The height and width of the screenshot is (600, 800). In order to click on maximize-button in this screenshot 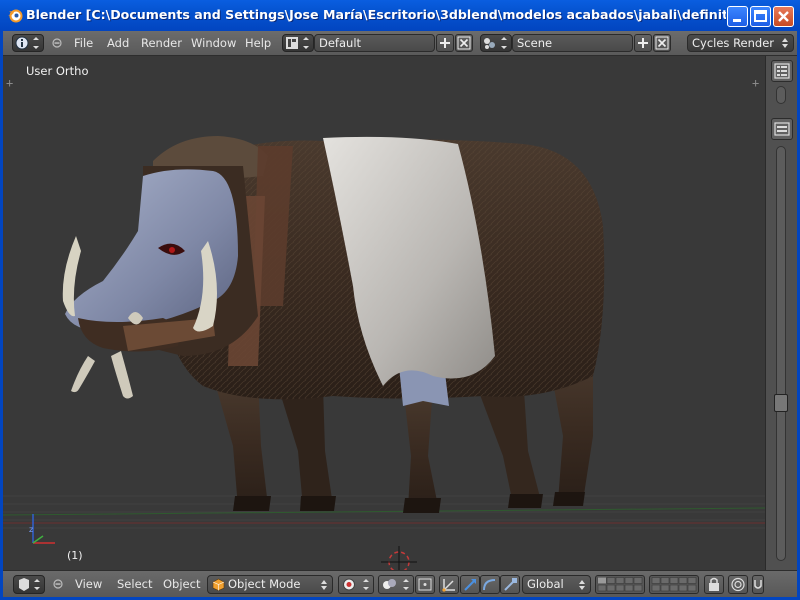, I will do `click(760, 16)`.